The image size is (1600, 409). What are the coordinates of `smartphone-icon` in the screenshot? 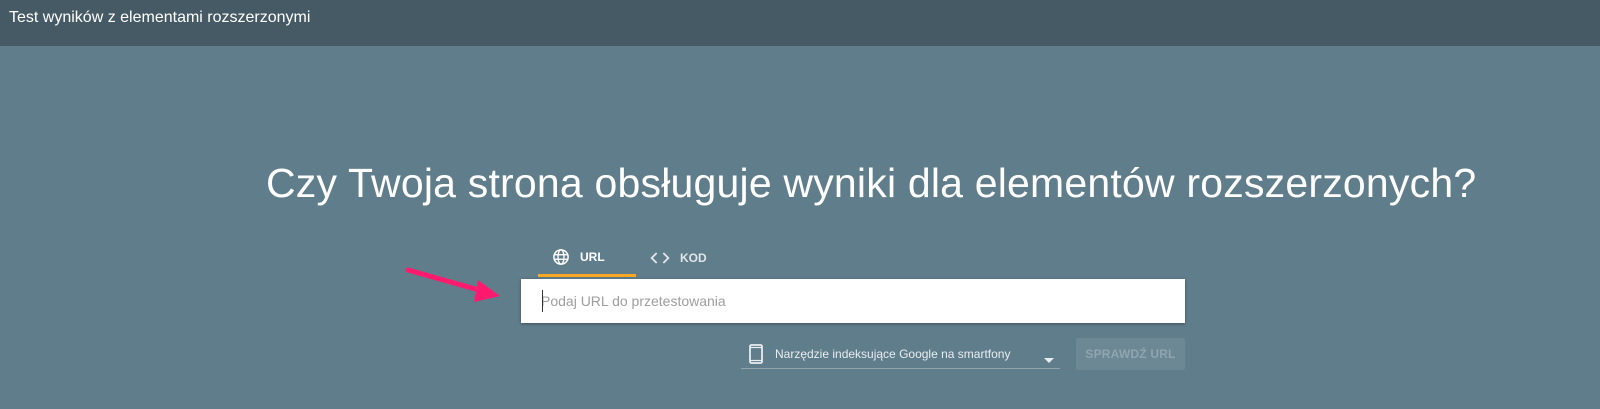 It's located at (756, 354).